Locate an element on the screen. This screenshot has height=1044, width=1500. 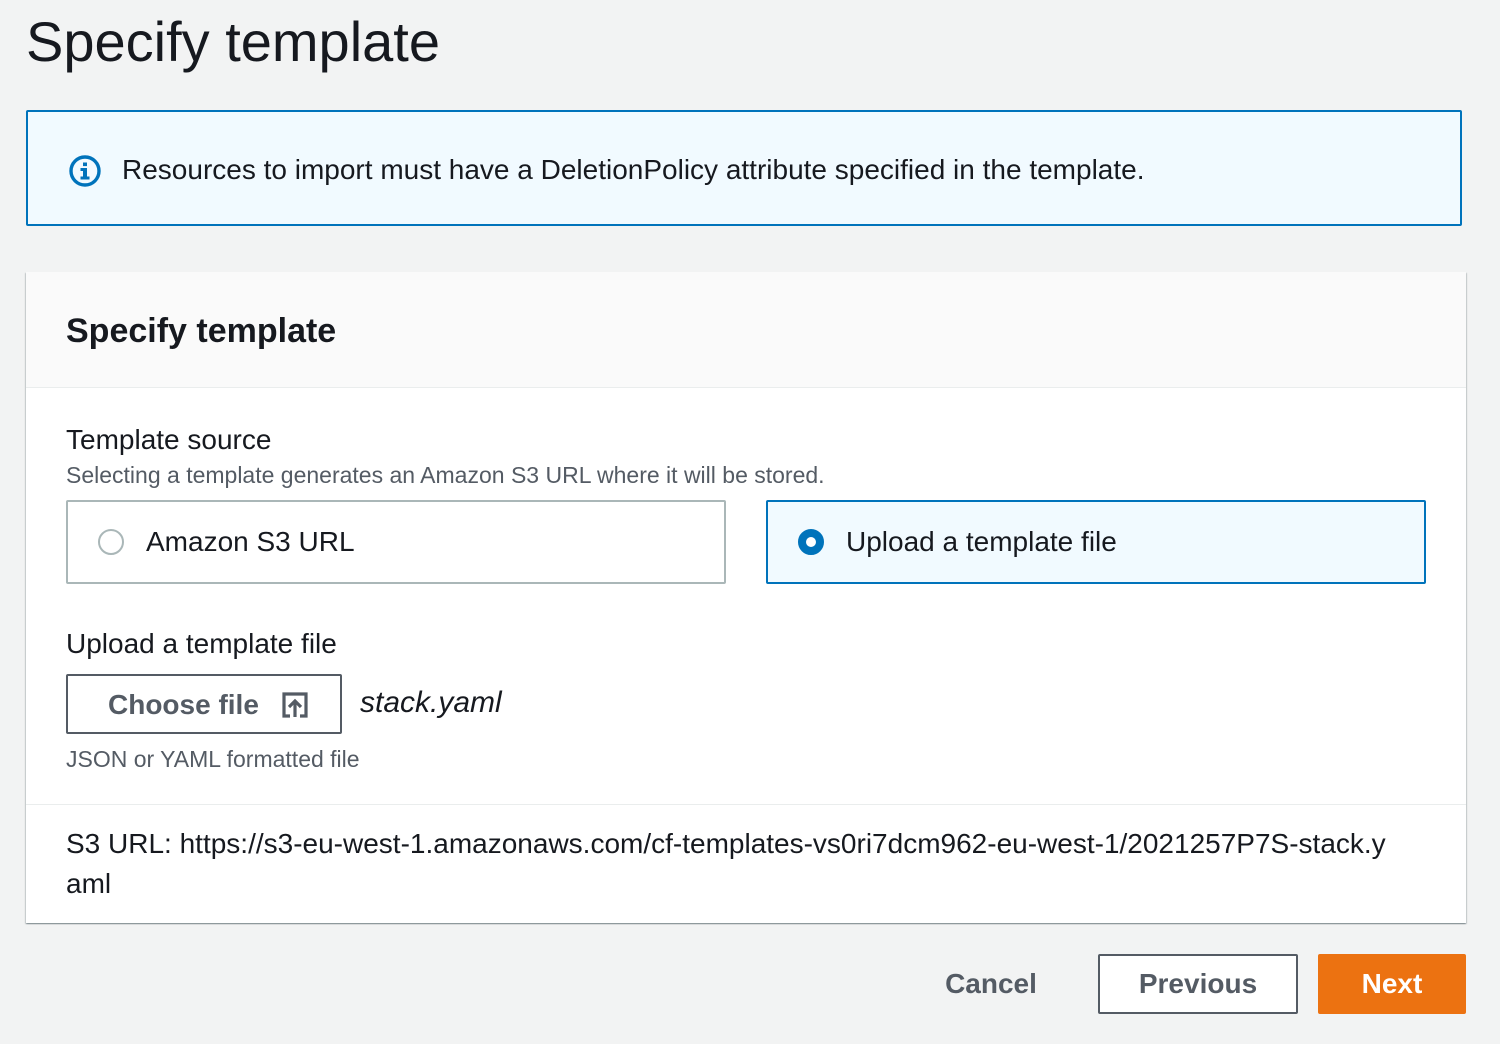
radio-amazon-s3-url is located at coordinates (111, 542).